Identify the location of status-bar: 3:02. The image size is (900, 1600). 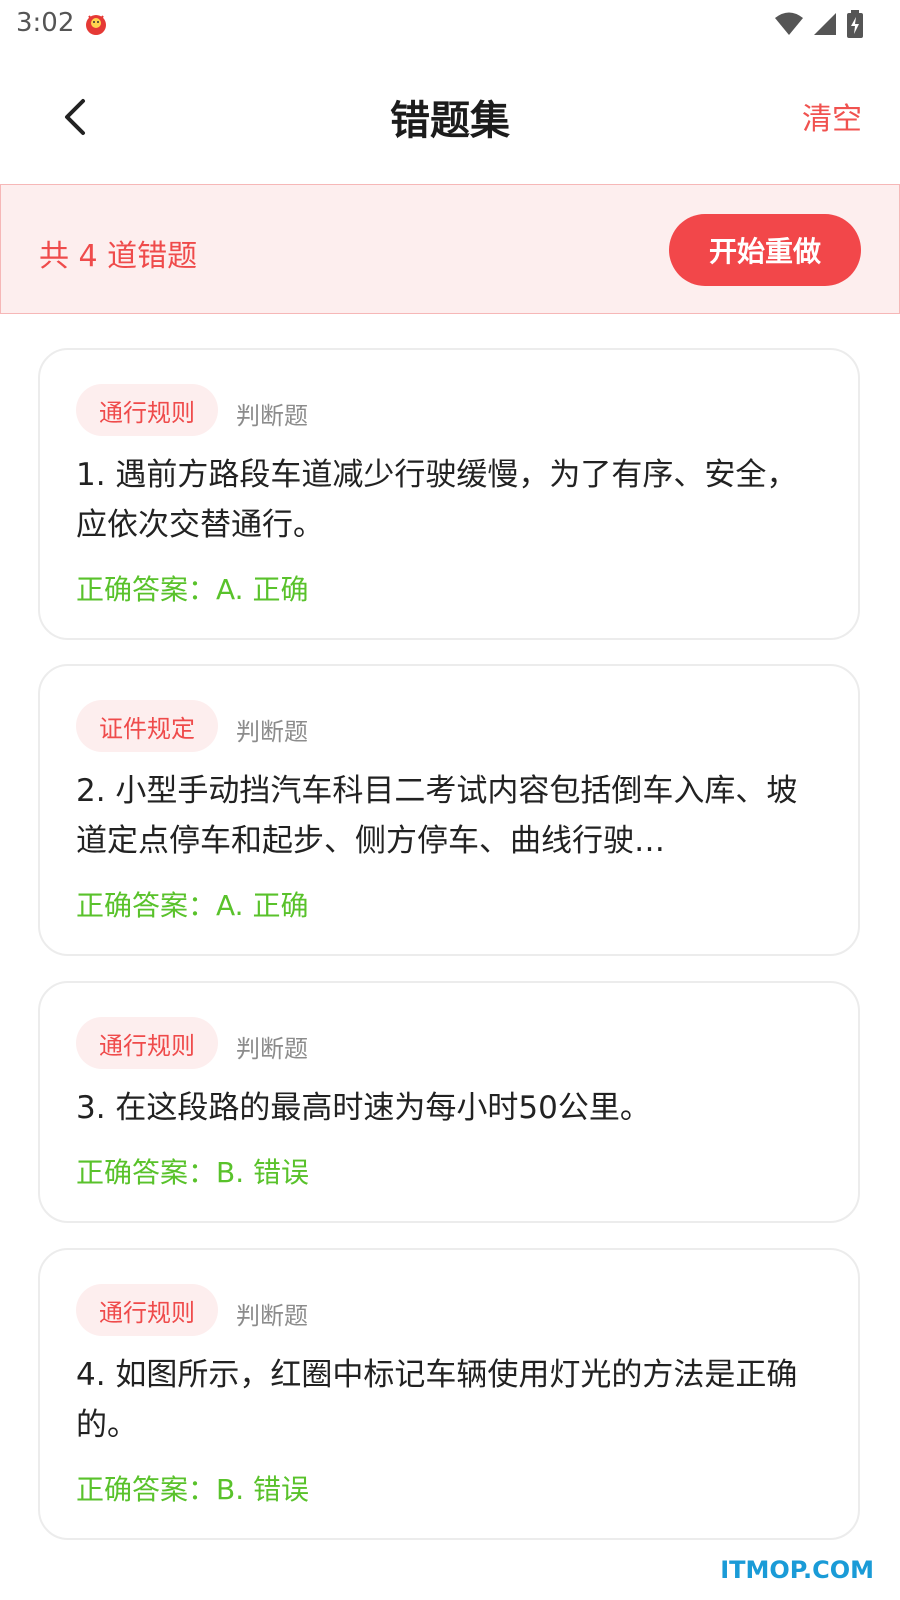
(450, 24).